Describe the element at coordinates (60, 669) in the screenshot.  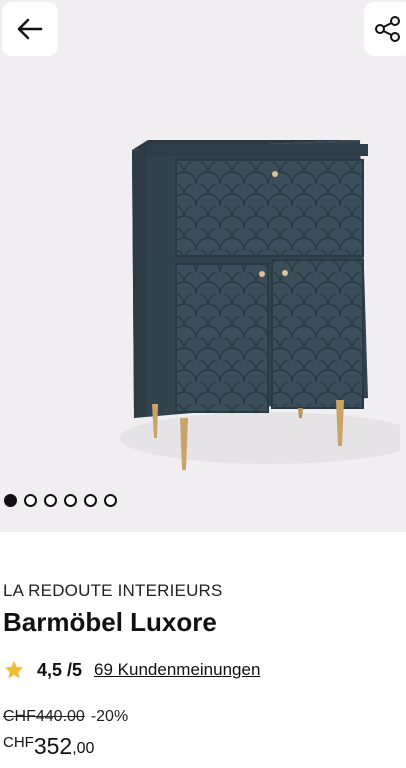
I see `rating-value: 4,5 /5` at that location.